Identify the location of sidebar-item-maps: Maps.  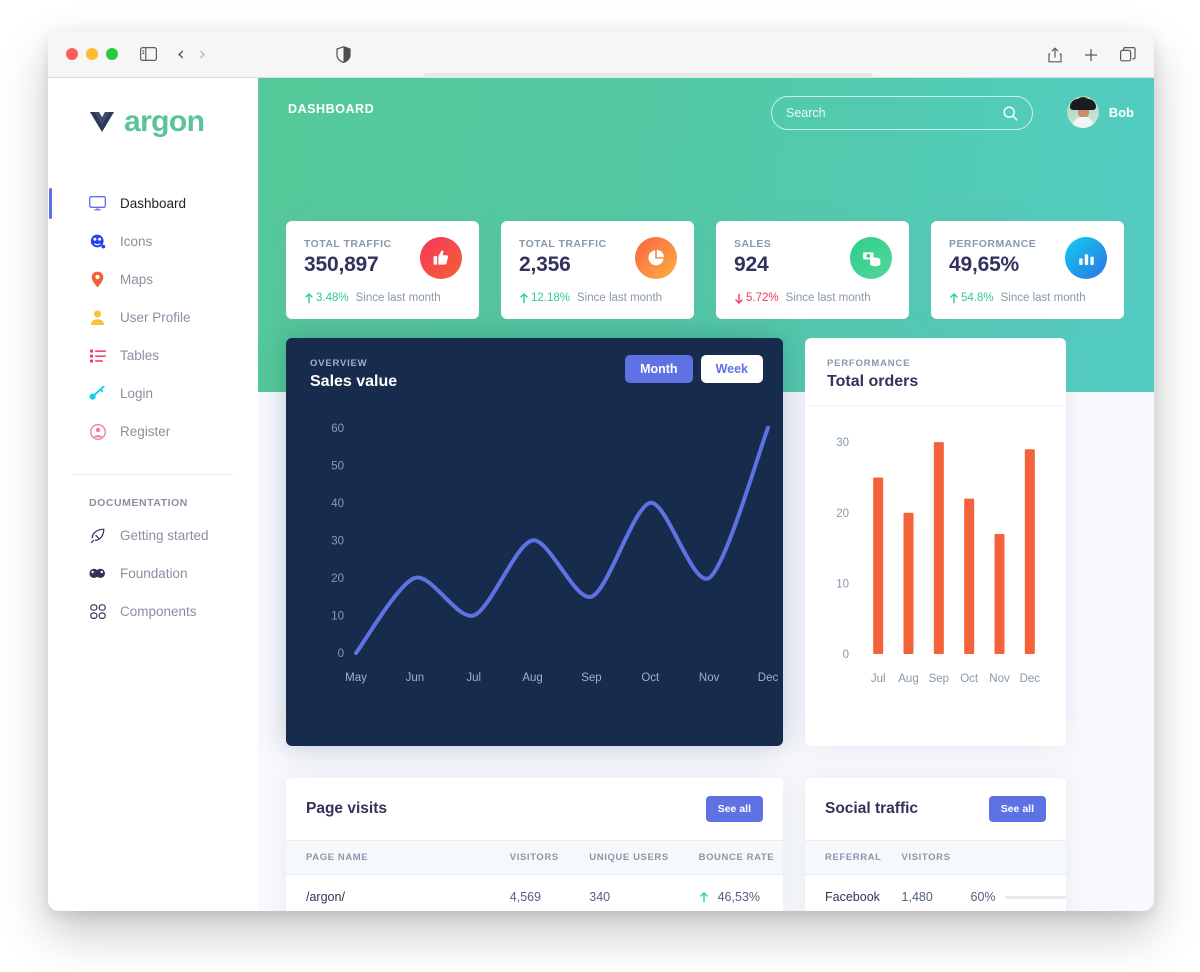
(153, 279).